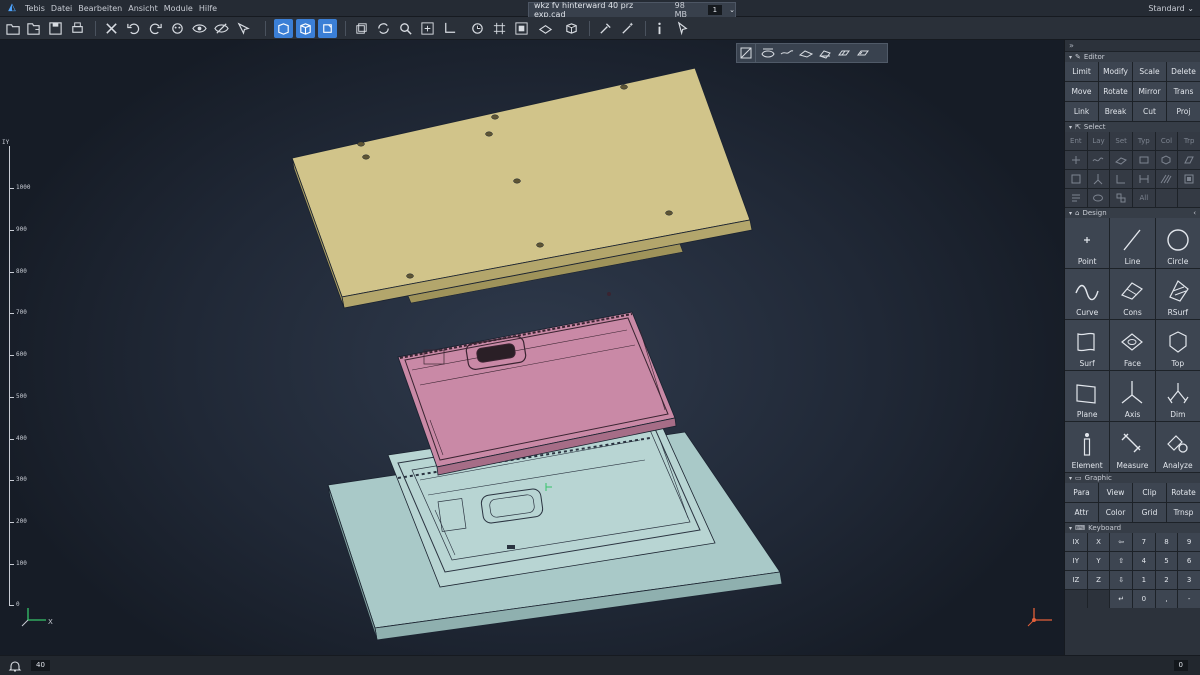  What do you see at coordinates (1189, 179) in the screenshot?
I see `select-frame-icon` at bounding box center [1189, 179].